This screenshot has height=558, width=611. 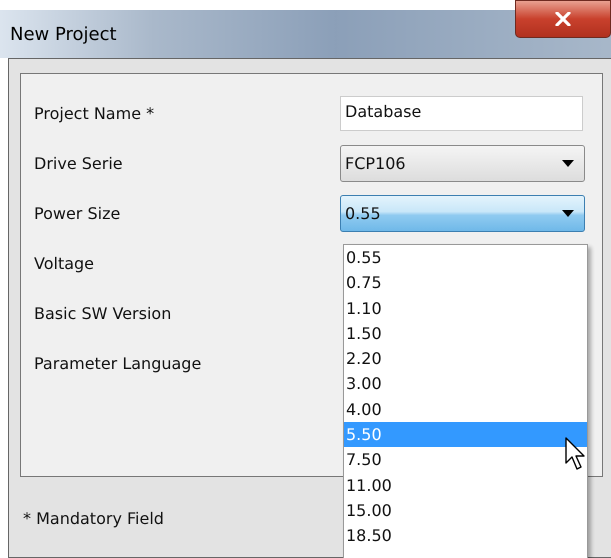 I want to click on close-button, so click(x=563, y=19).